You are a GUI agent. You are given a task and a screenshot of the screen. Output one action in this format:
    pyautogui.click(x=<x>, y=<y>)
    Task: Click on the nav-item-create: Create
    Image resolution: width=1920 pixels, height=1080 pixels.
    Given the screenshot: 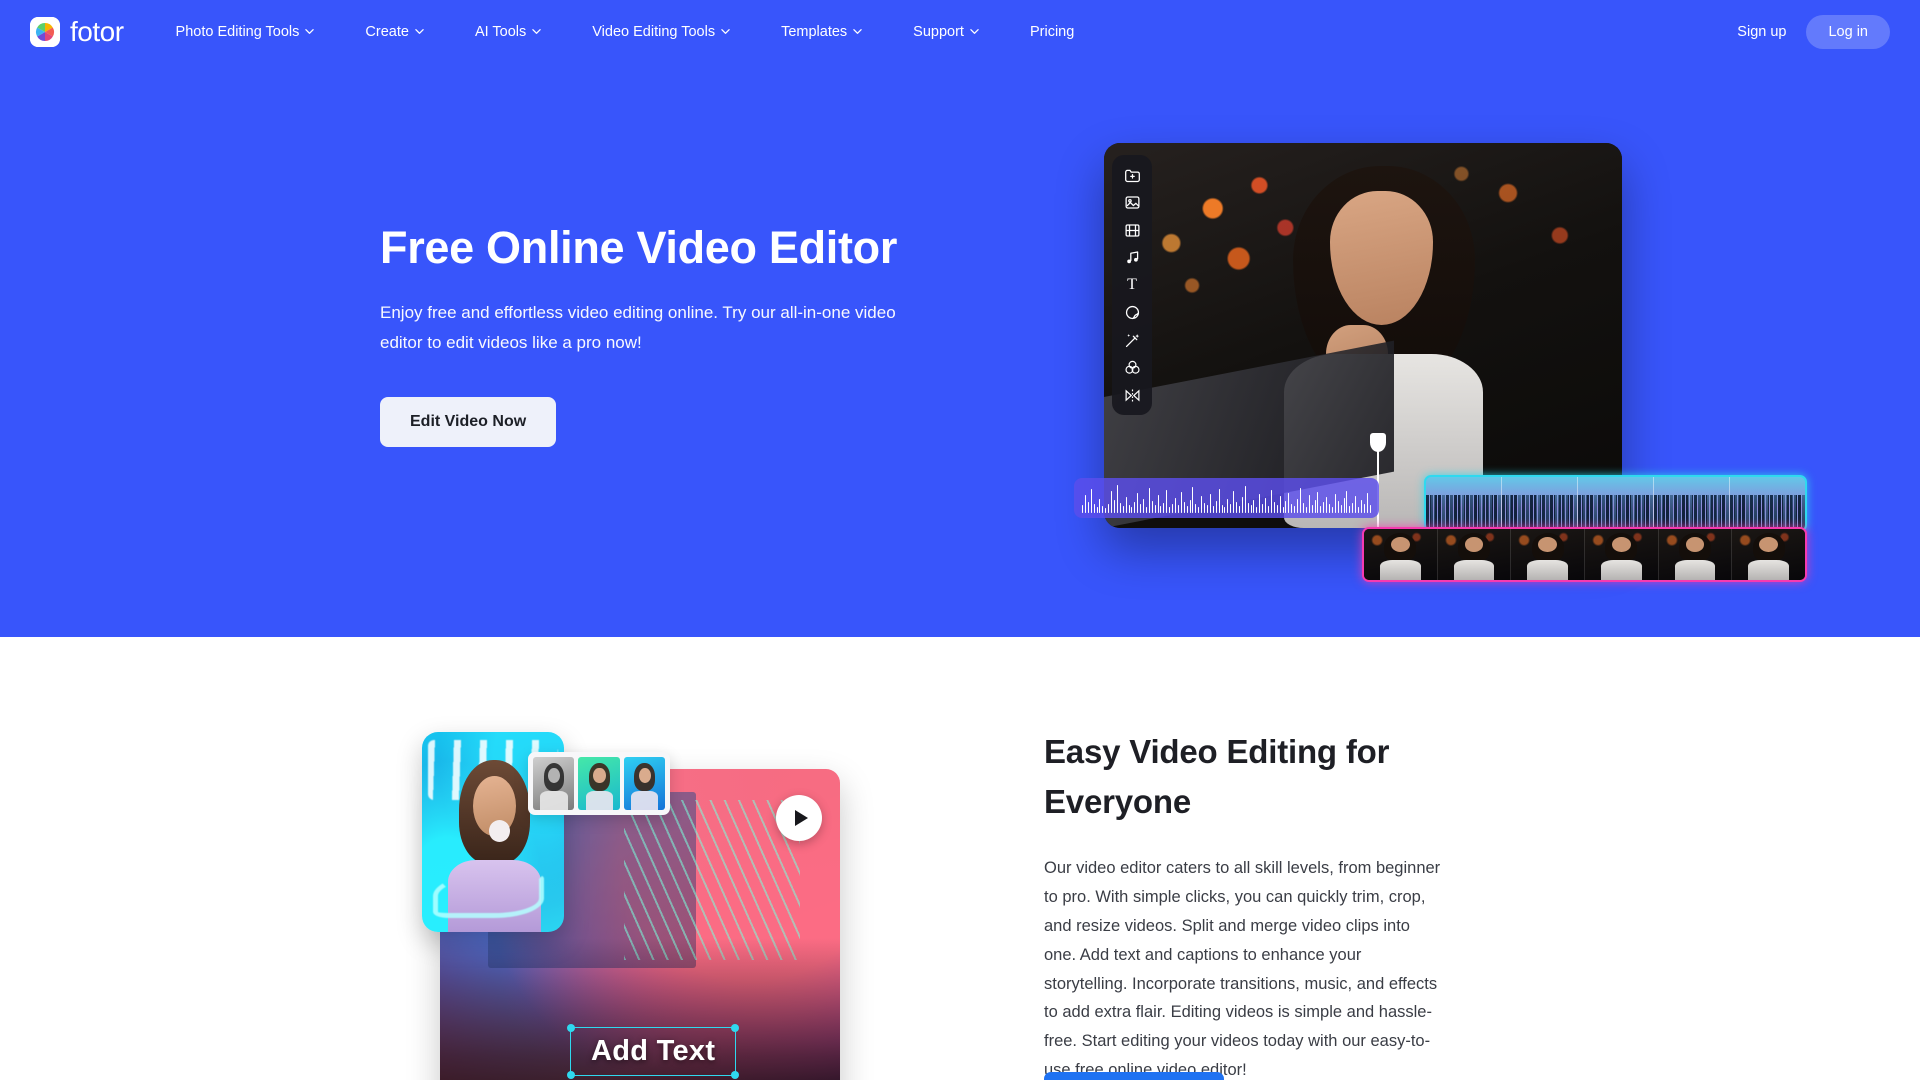 What is the action you would take?
    pyautogui.click(x=394, y=32)
    